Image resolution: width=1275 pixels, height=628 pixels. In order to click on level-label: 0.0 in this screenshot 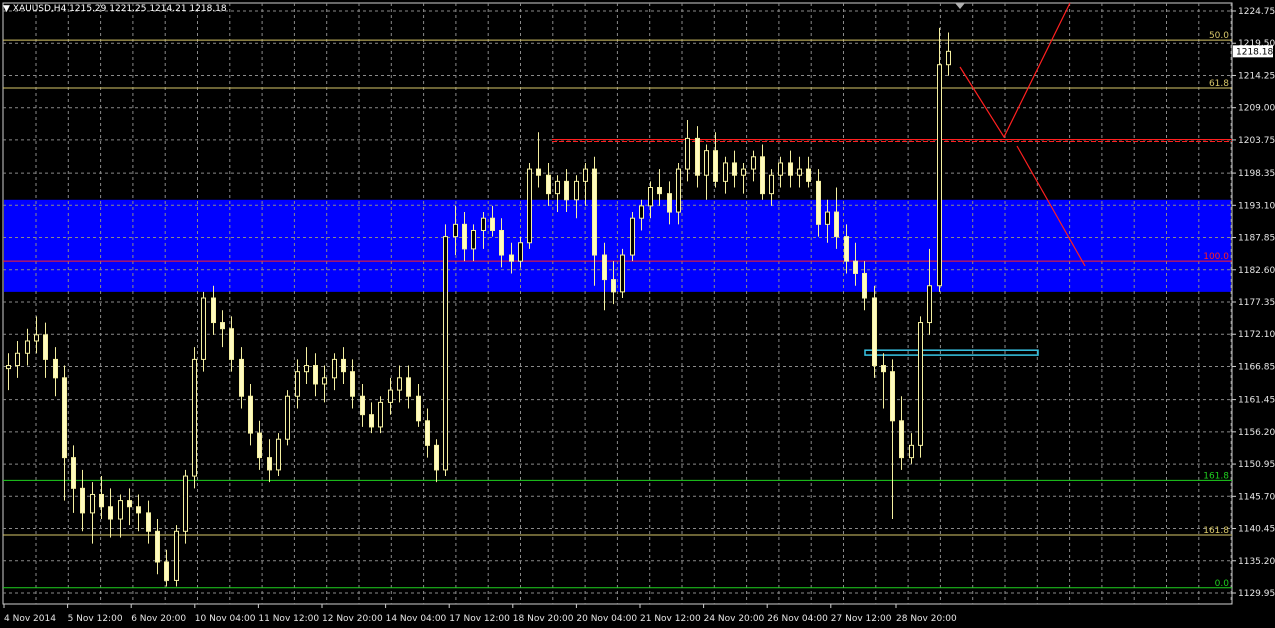, I will do `click(1222, 584)`.